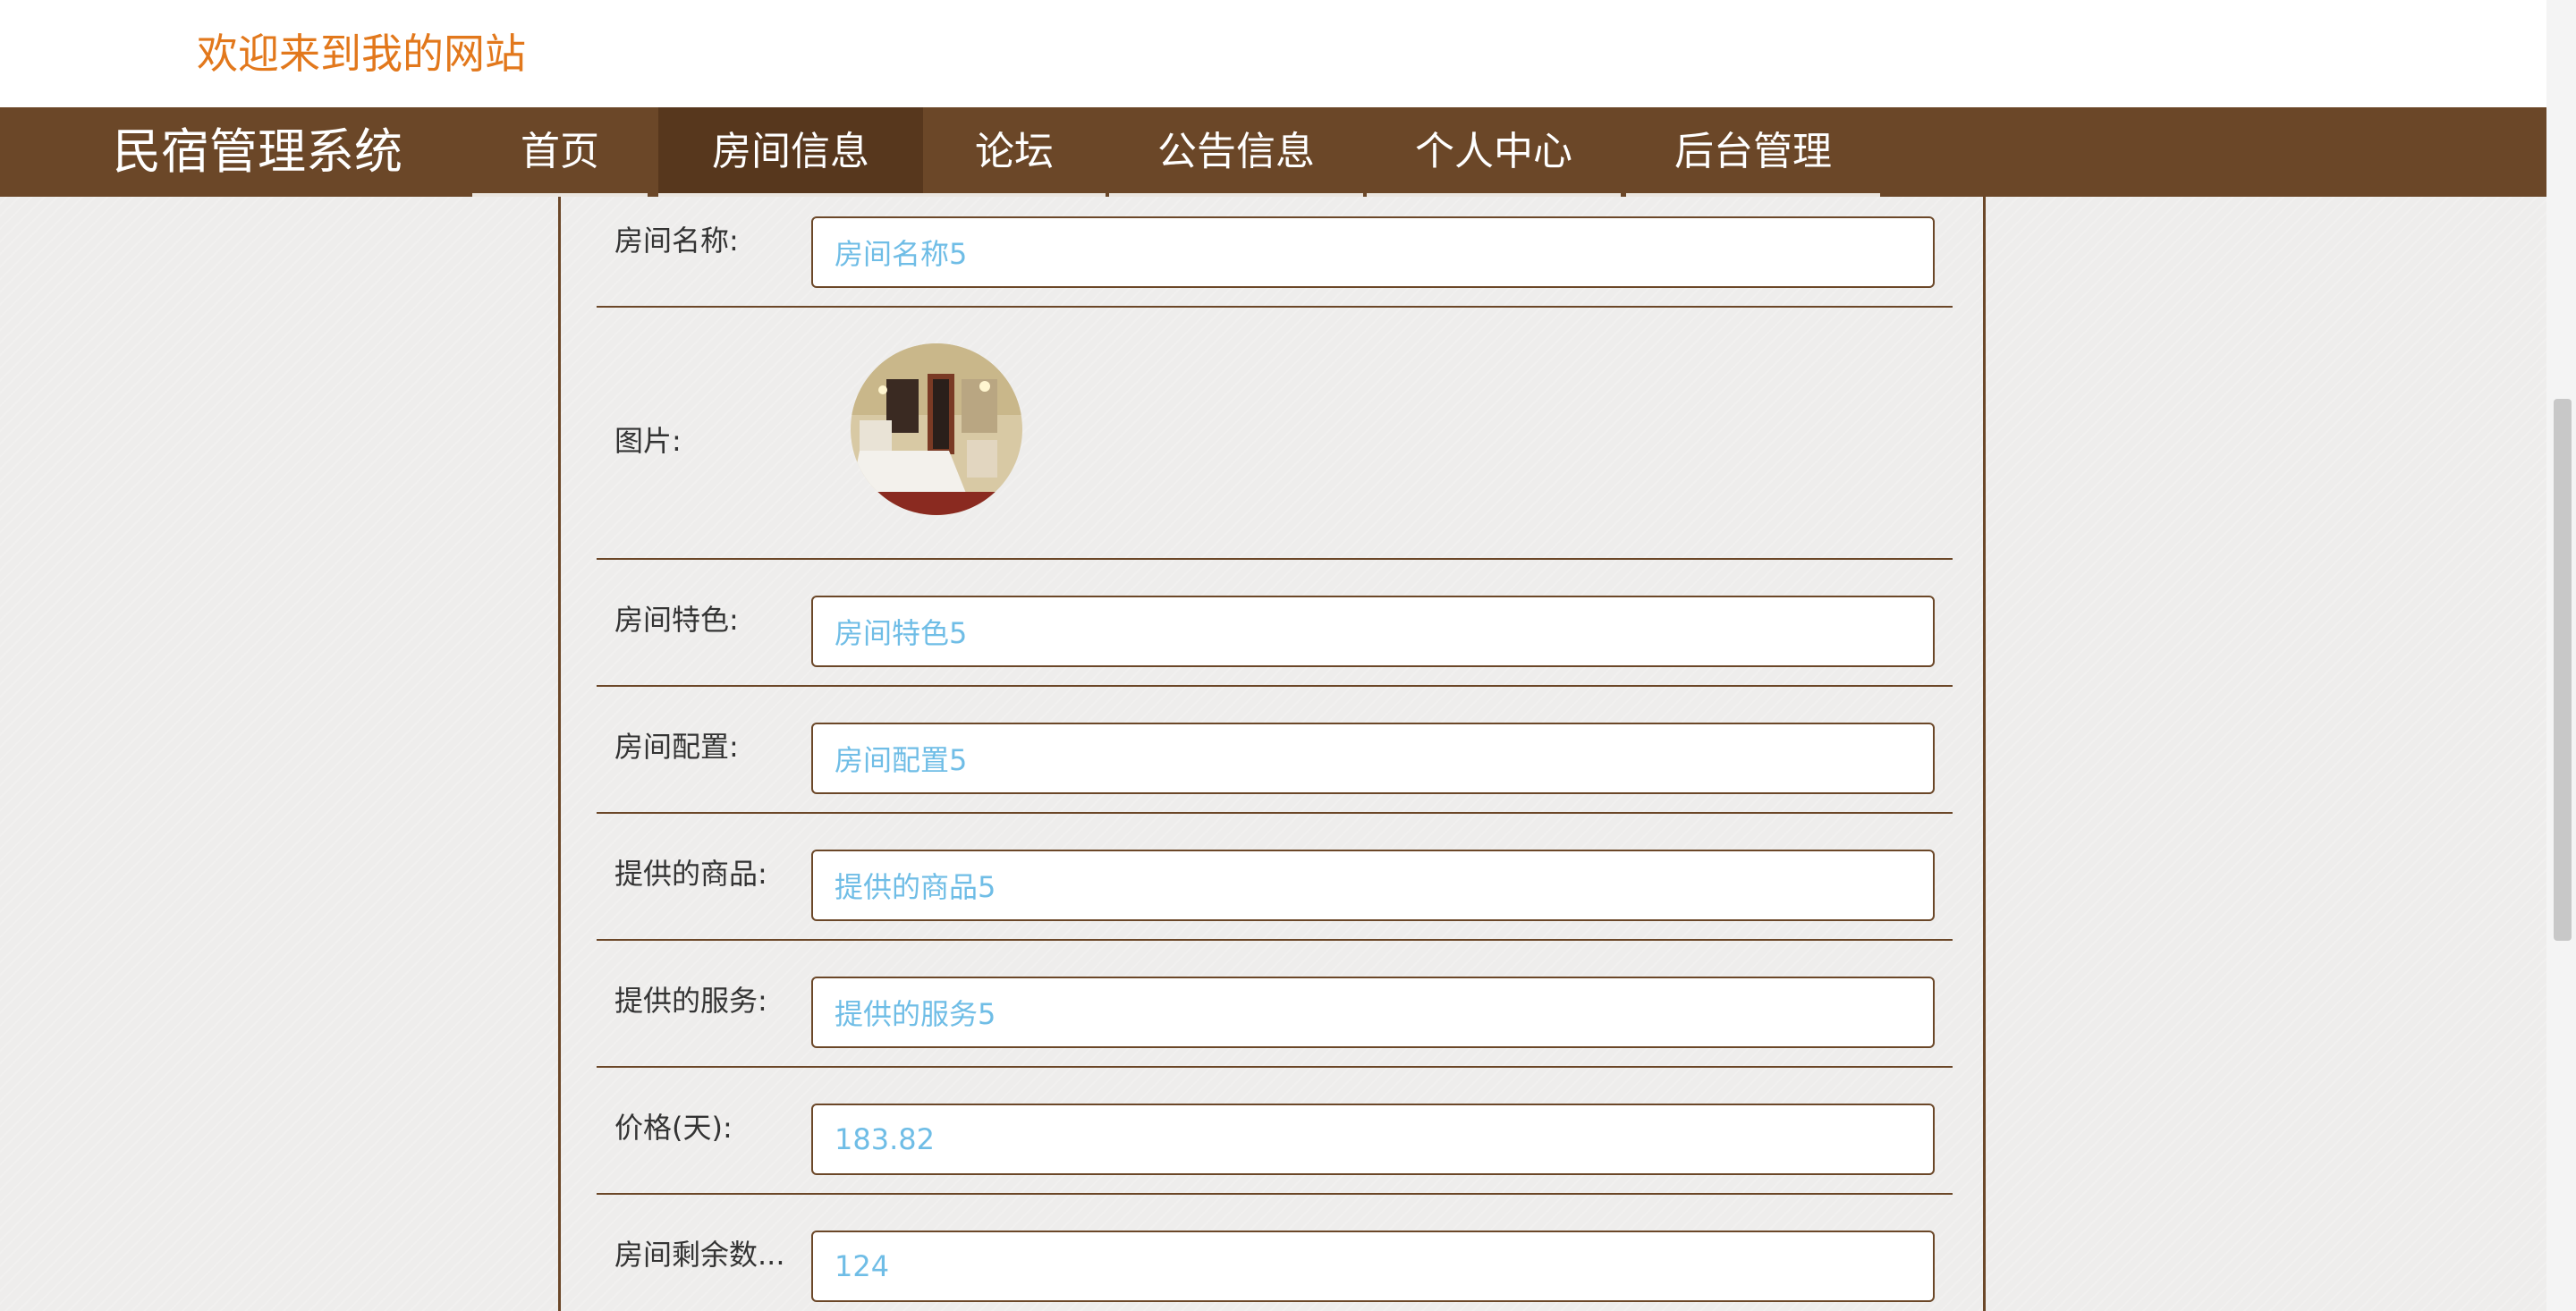 This screenshot has height=1311, width=2576. What do you see at coordinates (1373, 885) in the screenshot?
I see `goods-field` at bounding box center [1373, 885].